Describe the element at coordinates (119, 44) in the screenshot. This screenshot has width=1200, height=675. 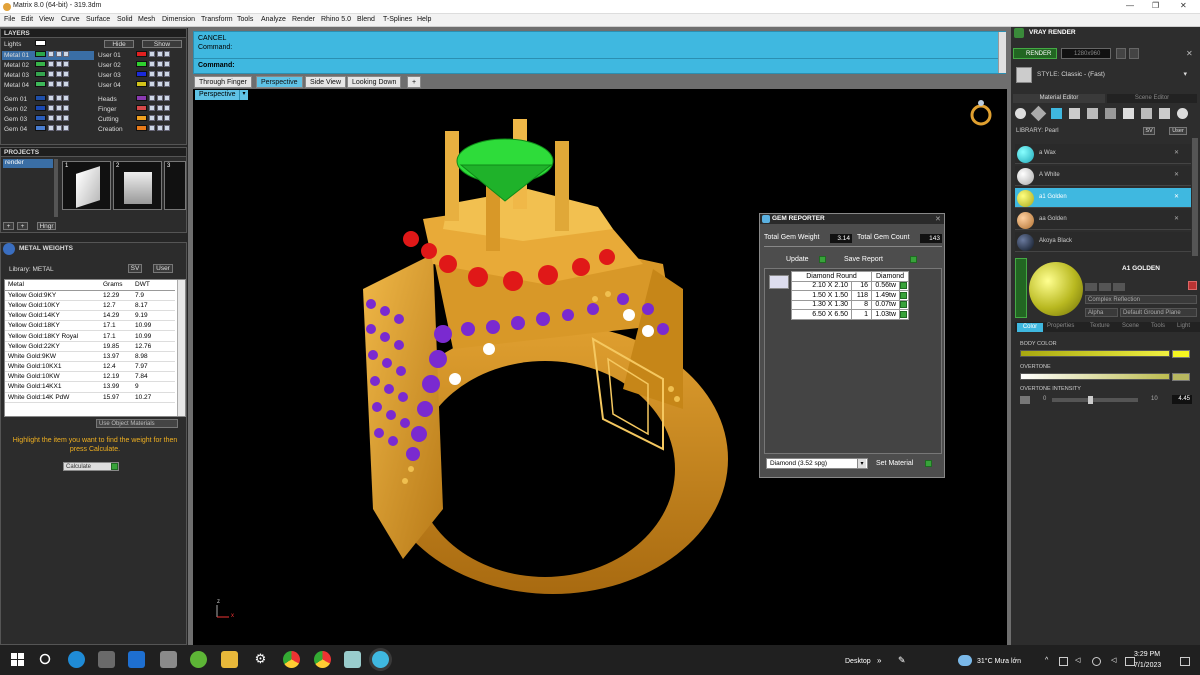
I see `hide-button: Hide` at that location.